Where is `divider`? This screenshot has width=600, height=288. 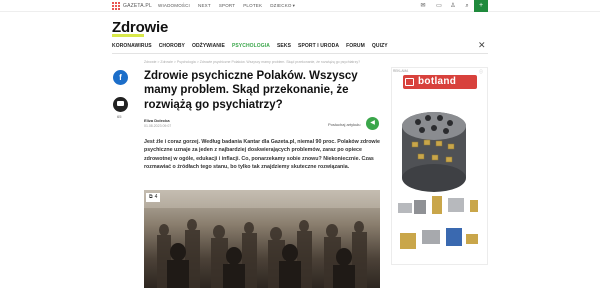
divider is located at coordinates (300, 53).